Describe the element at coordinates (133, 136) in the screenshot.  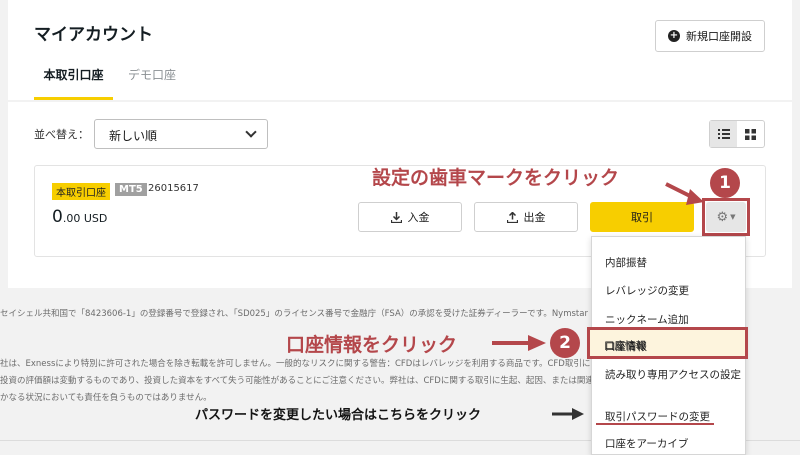
I see `sort-value: 新しい順` at that location.